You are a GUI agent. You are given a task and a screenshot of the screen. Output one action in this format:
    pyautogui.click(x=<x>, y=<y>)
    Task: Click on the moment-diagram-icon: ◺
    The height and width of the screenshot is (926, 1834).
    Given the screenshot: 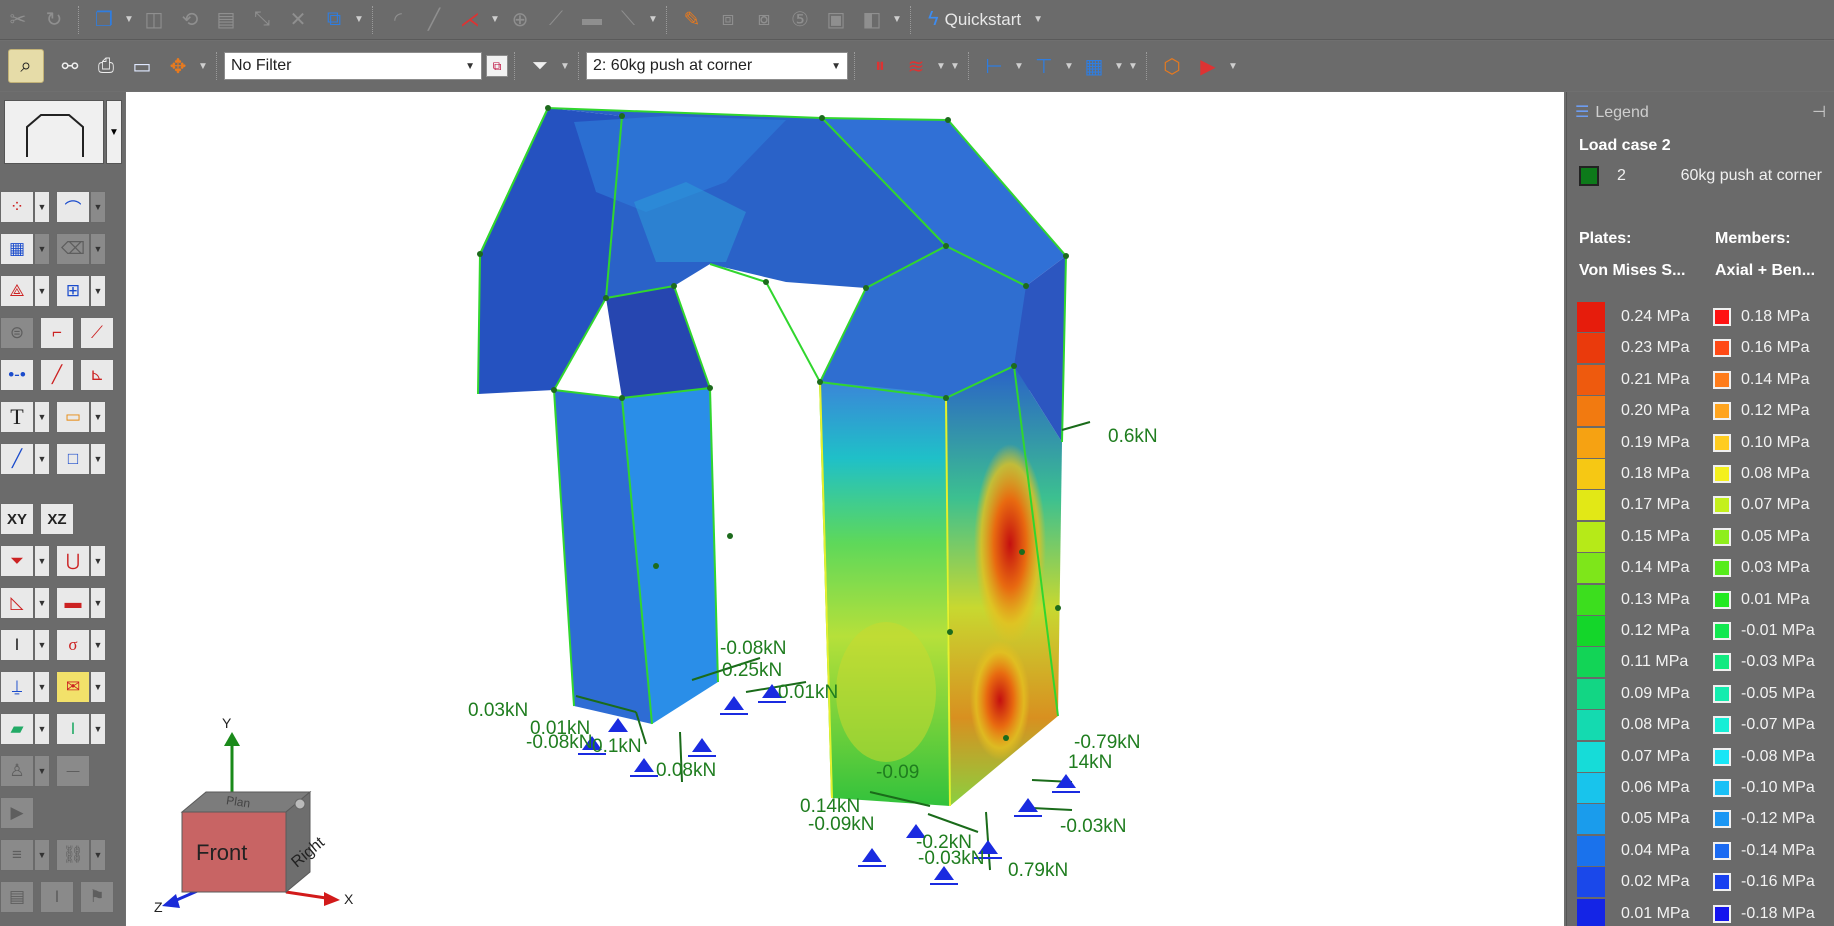 What is the action you would take?
    pyautogui.click(x=17, y=603)
    